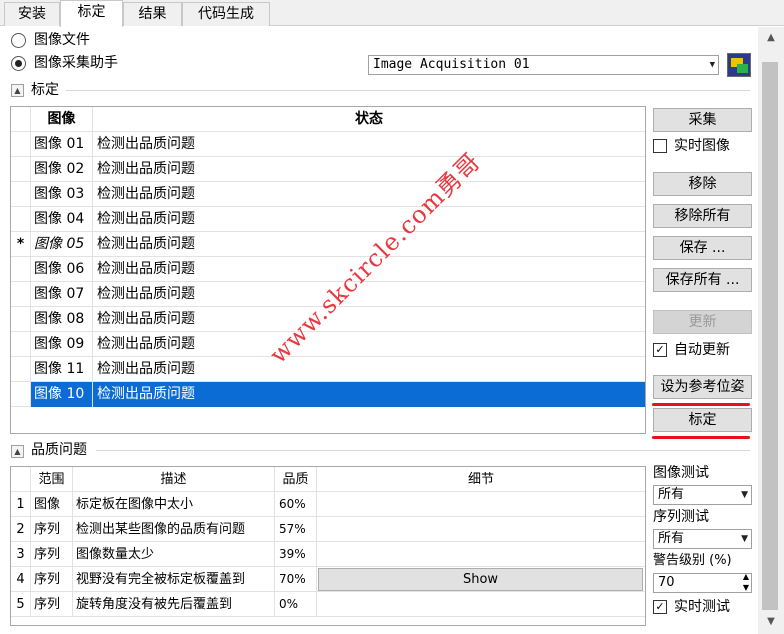 The width and height of the screenshot is (784, 634). Describe the element at coordinates (18, 63) in the screenshot. I see `acquisition-assistant-radio` at that location.